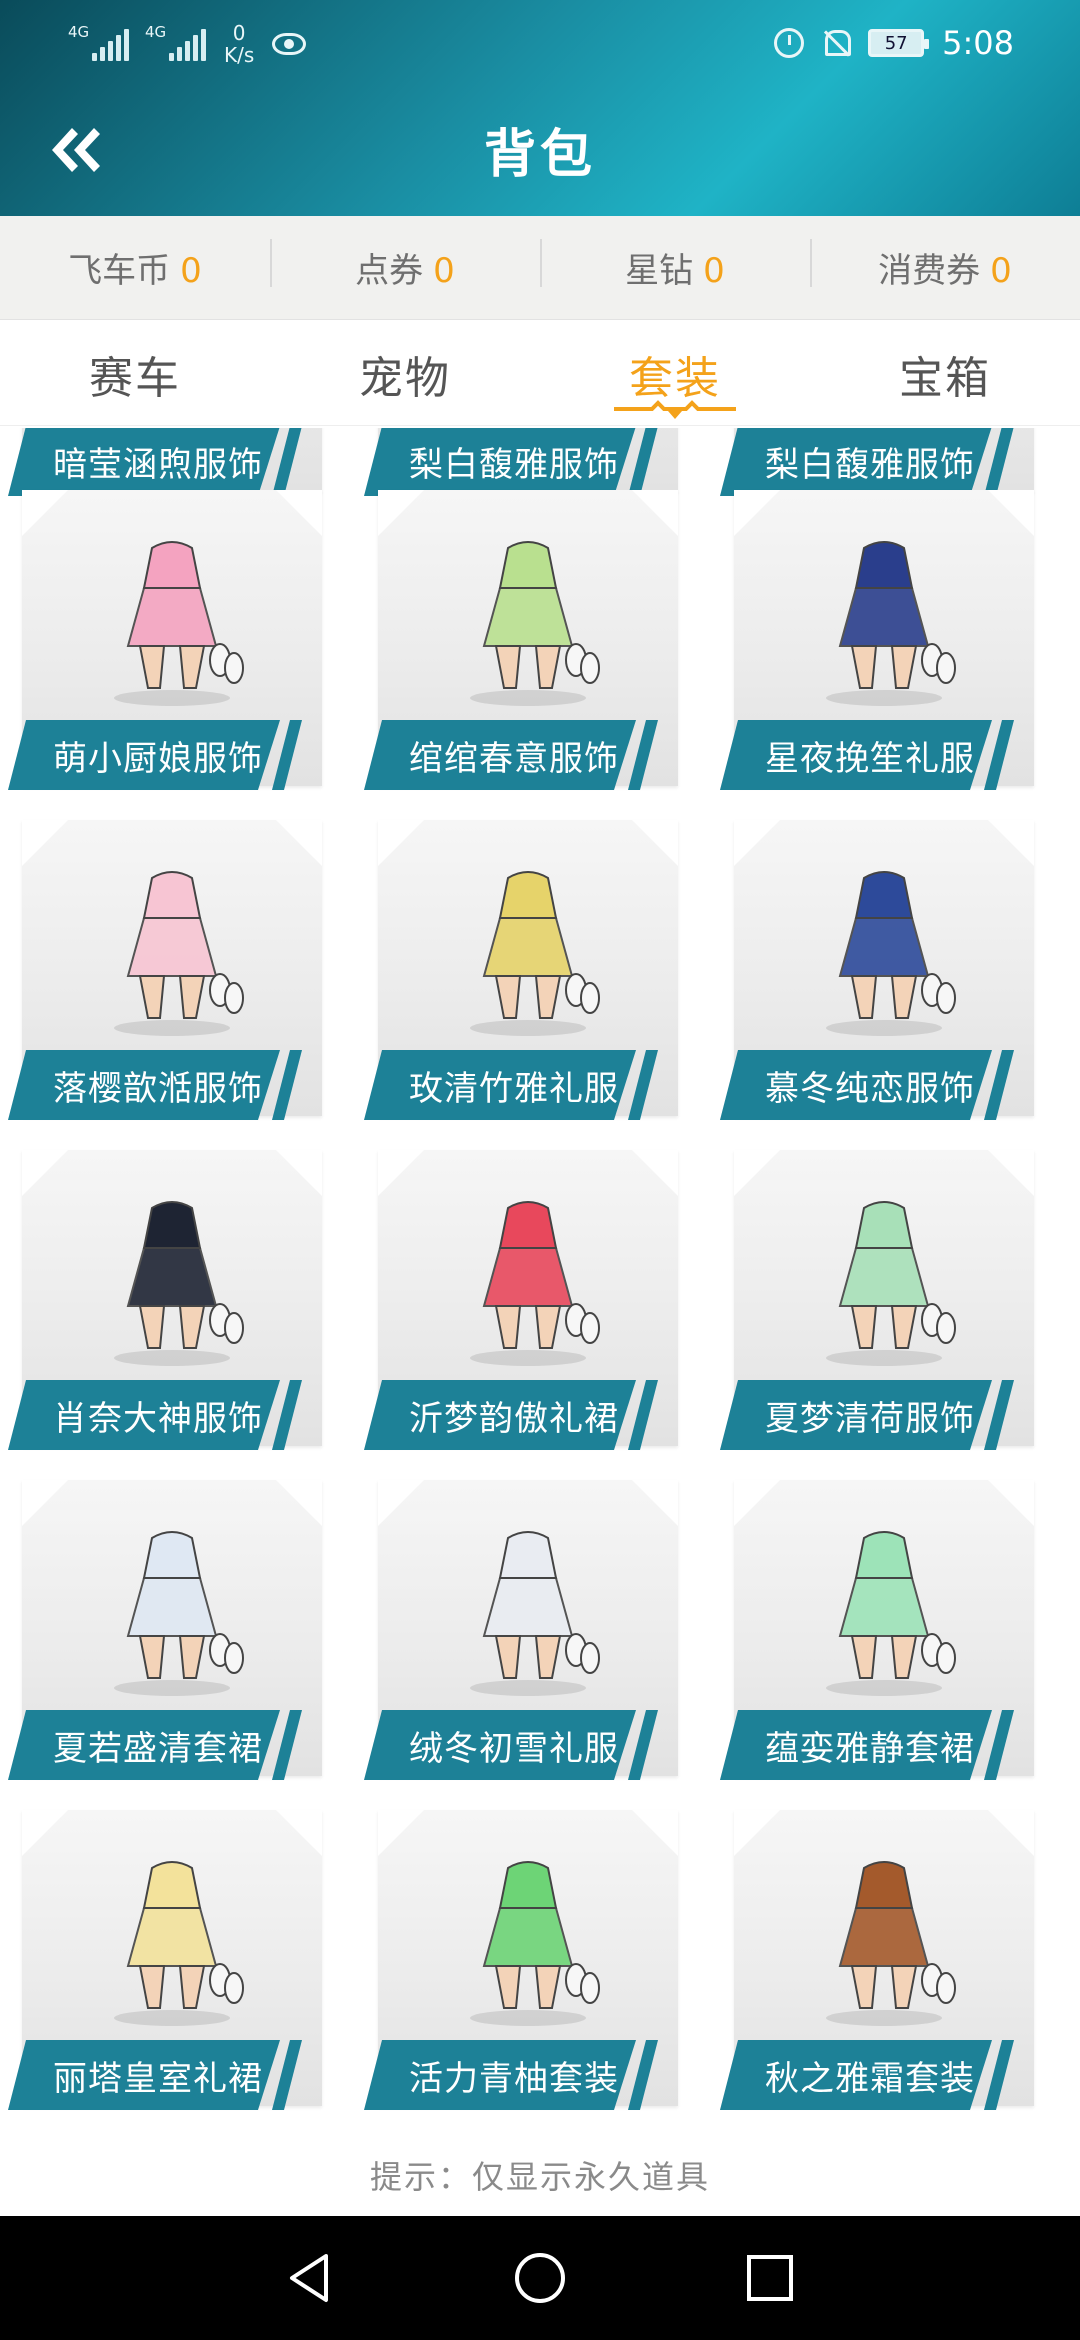 This screenshot has width=1080, height=2340. I want to click on status-left: 4G 4G 0 K/s, so click(187, 44).